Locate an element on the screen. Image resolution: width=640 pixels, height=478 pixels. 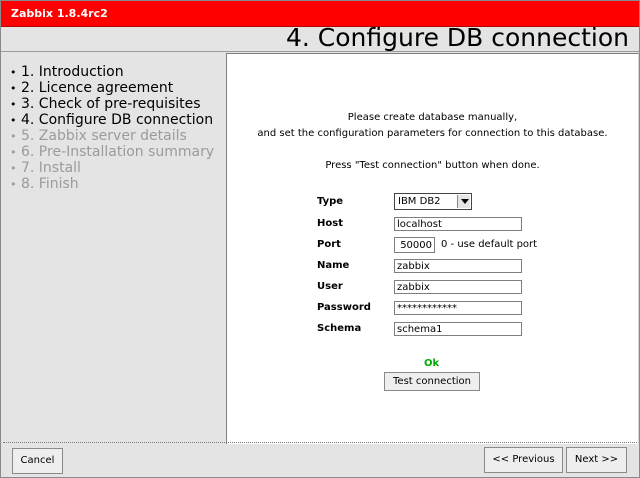
step-introduction: • 1. Introduction is located at coordinates (67, 72).